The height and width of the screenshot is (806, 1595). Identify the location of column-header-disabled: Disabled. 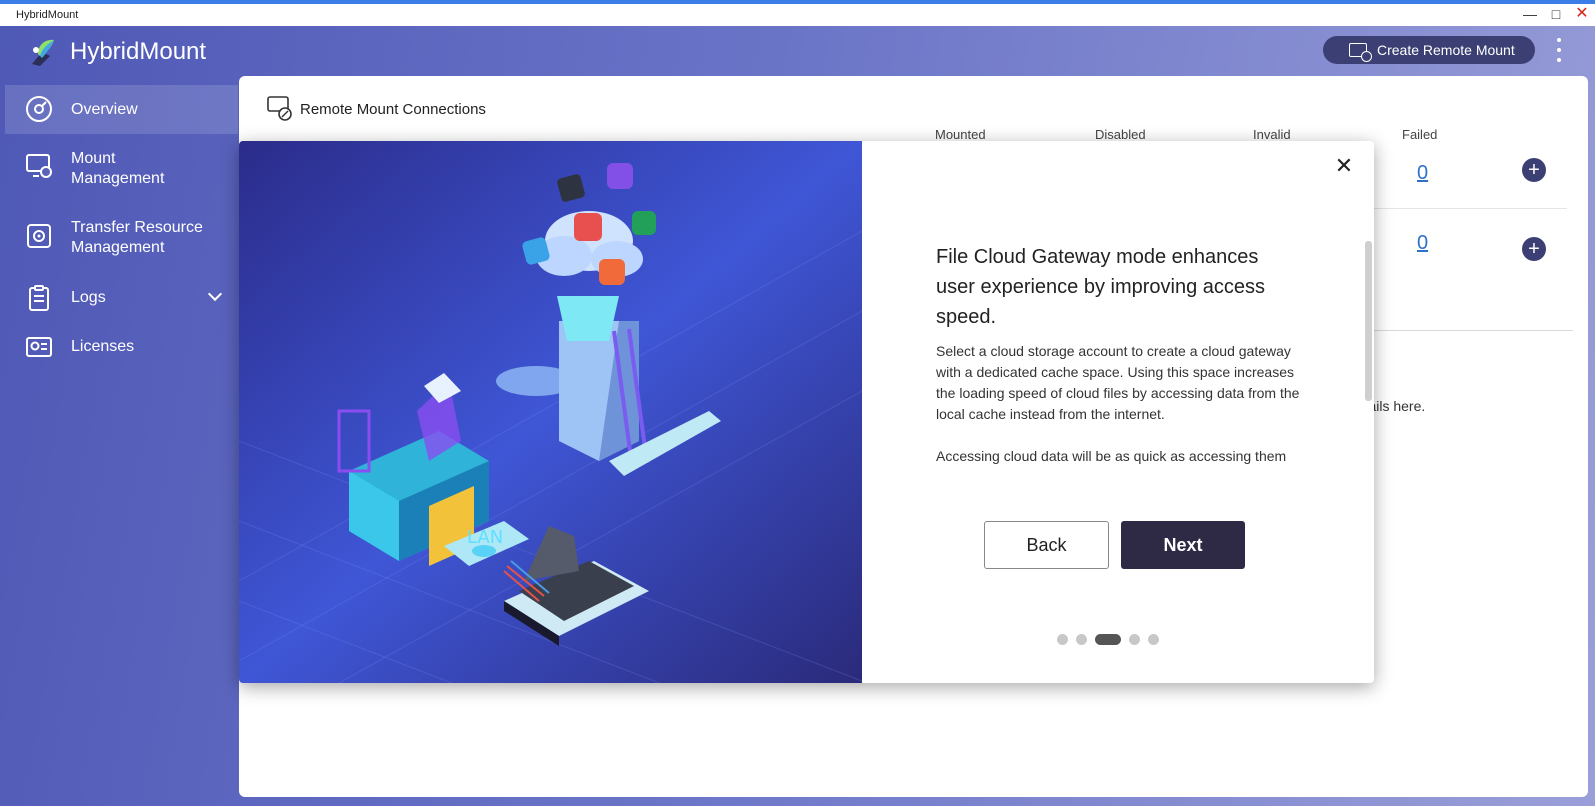
(1120, 134).